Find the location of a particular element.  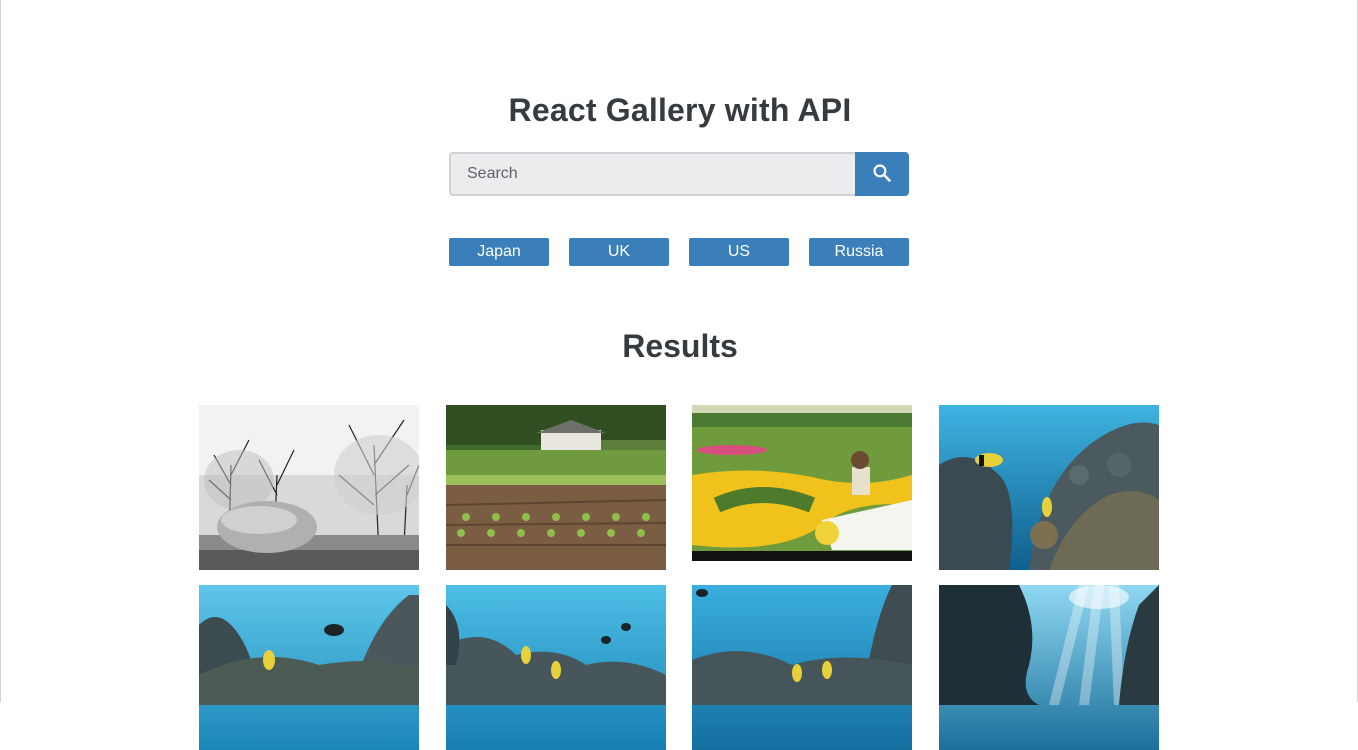

search-input is located at coordinates (652, 174).